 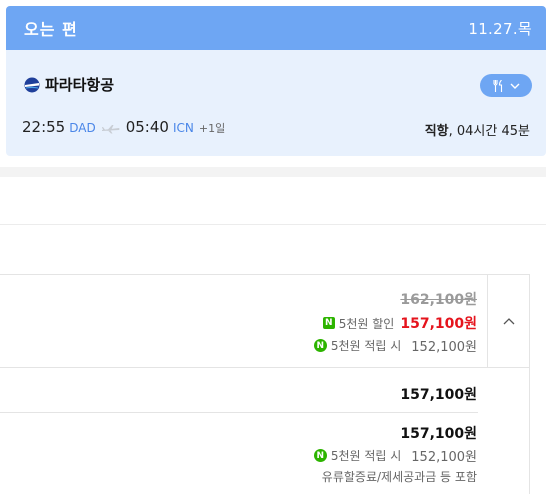 What do you see at coordinates (328, 323) in the screenshot?
I see `naver-badge-icon: N` at bounding box center [328, 323].